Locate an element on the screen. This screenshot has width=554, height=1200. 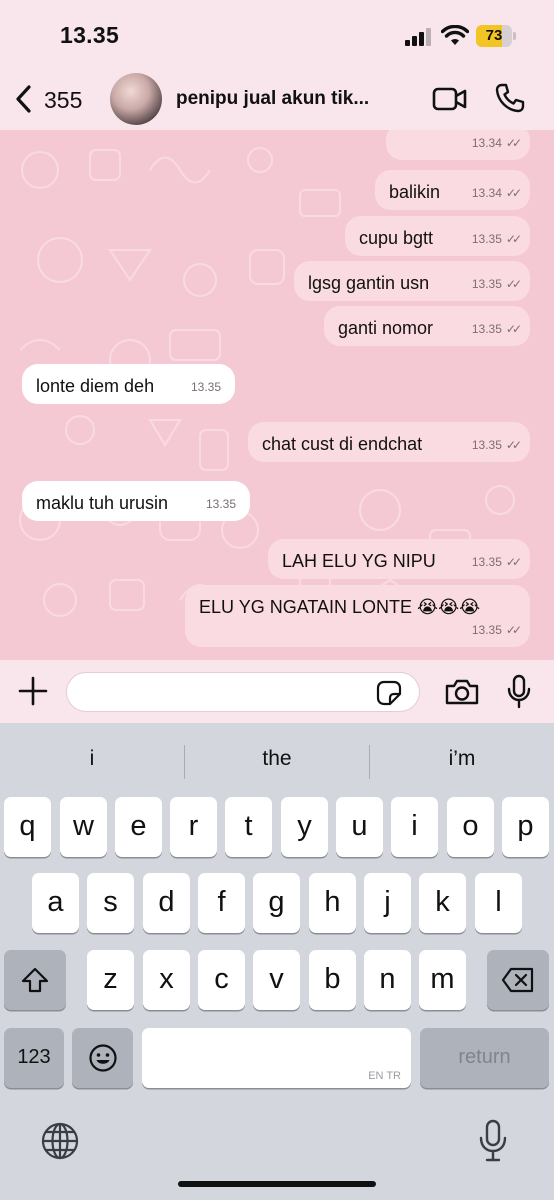
message-text: ganti nomor is located at coordinates (386, 328).